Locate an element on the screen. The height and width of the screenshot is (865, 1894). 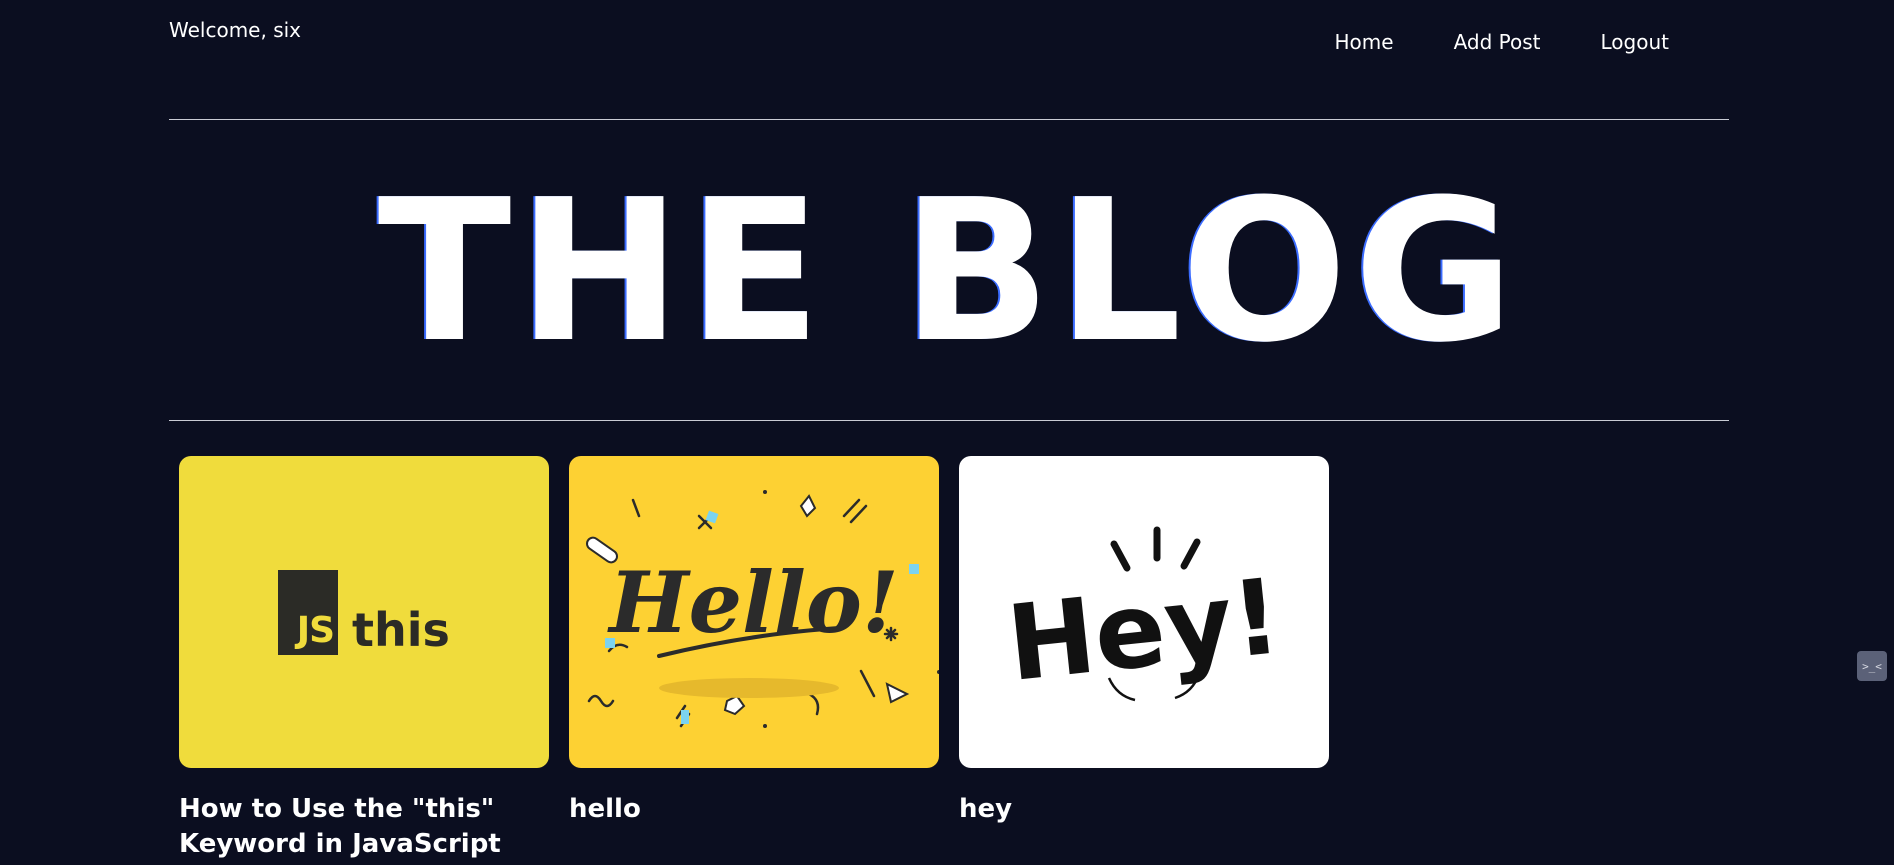
hey-illustration: Hey! is located at coordinates (1144, 615).